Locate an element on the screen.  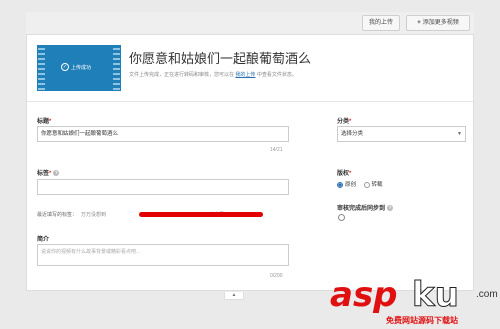
upload-status-text: 文件上传完成，正在进行转码和审核，您可以在 我的上传 中查看文件状态。 is located at coordinates (213, 74).